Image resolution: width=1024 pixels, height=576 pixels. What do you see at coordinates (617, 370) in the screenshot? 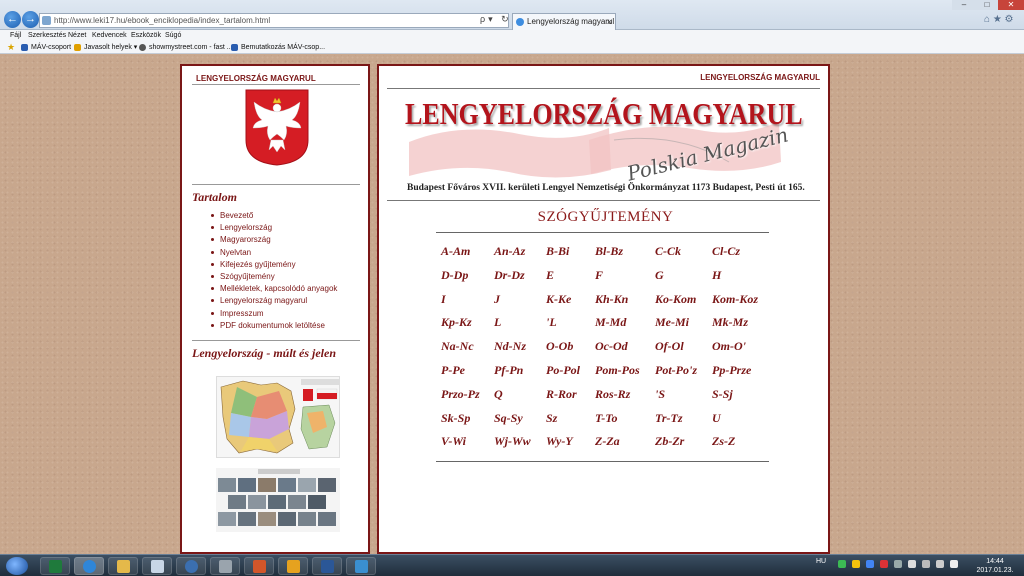
I see `letter-index-link: Pom-Pos` at bounding box center [617, 370].